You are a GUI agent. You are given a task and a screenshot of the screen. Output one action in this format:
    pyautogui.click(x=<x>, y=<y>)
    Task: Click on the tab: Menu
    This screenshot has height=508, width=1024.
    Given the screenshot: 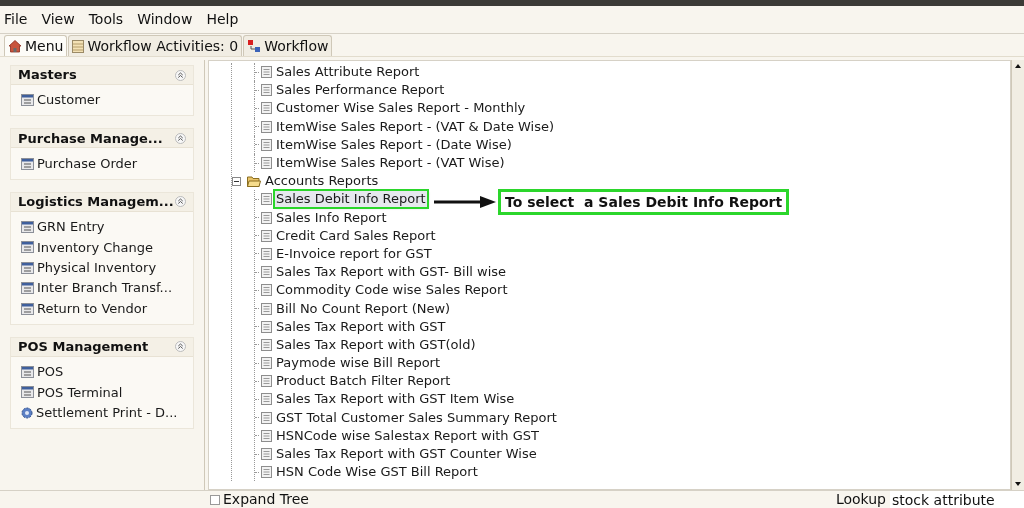 What is the action you would take?
    pyautogui.click(x=36, y=45)
    